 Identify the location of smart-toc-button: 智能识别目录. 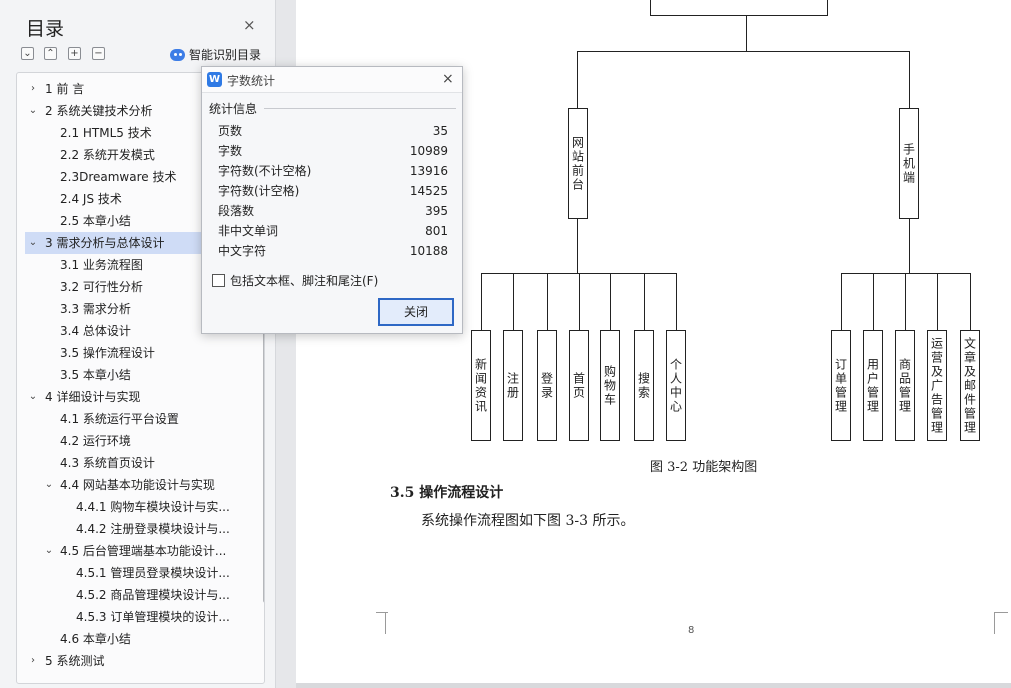
(215, 54).